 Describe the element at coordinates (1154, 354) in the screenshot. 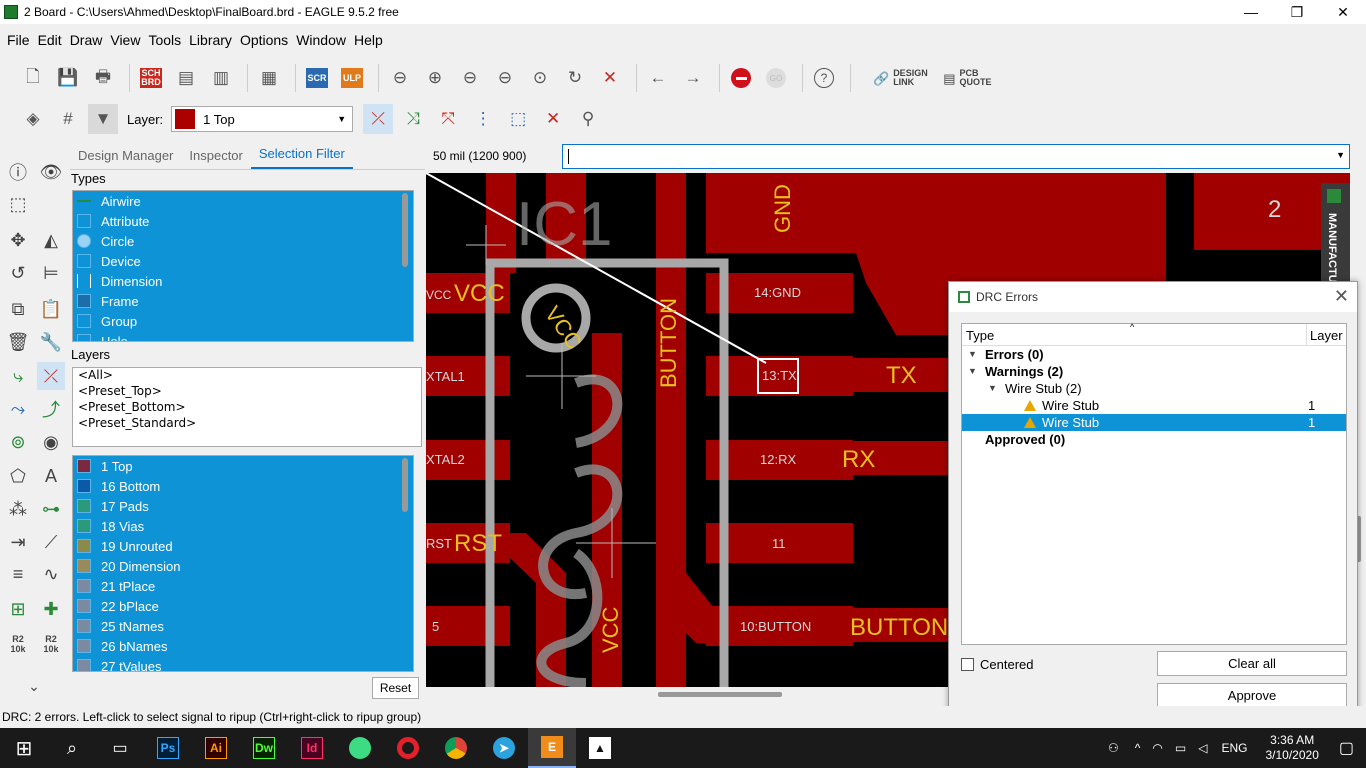

I see `tree-row-errors: ▼ Errors (0)` at that location.